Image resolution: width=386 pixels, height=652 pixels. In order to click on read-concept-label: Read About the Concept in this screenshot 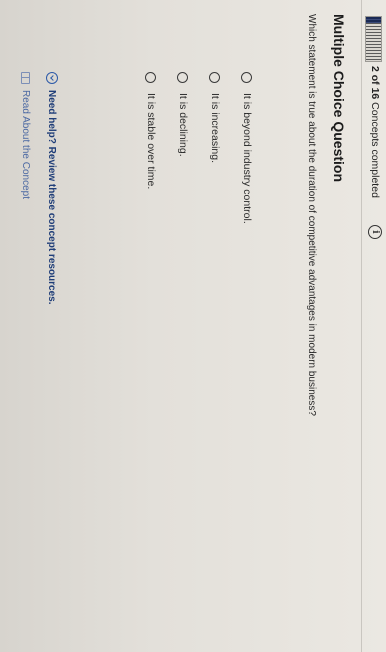, I will do `click(25, 144)`.